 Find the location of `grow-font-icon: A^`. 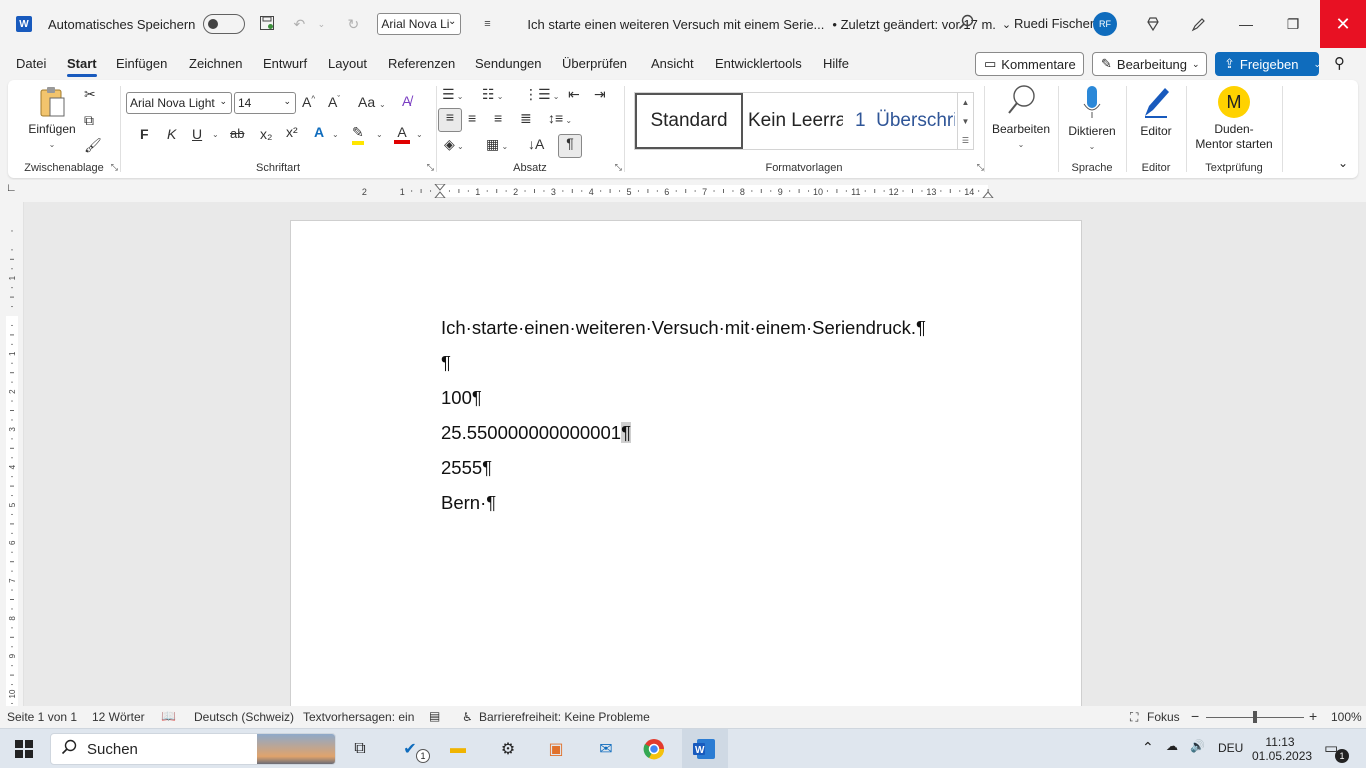

grow-font-icon: A^ is located at coordinates (308, 102).